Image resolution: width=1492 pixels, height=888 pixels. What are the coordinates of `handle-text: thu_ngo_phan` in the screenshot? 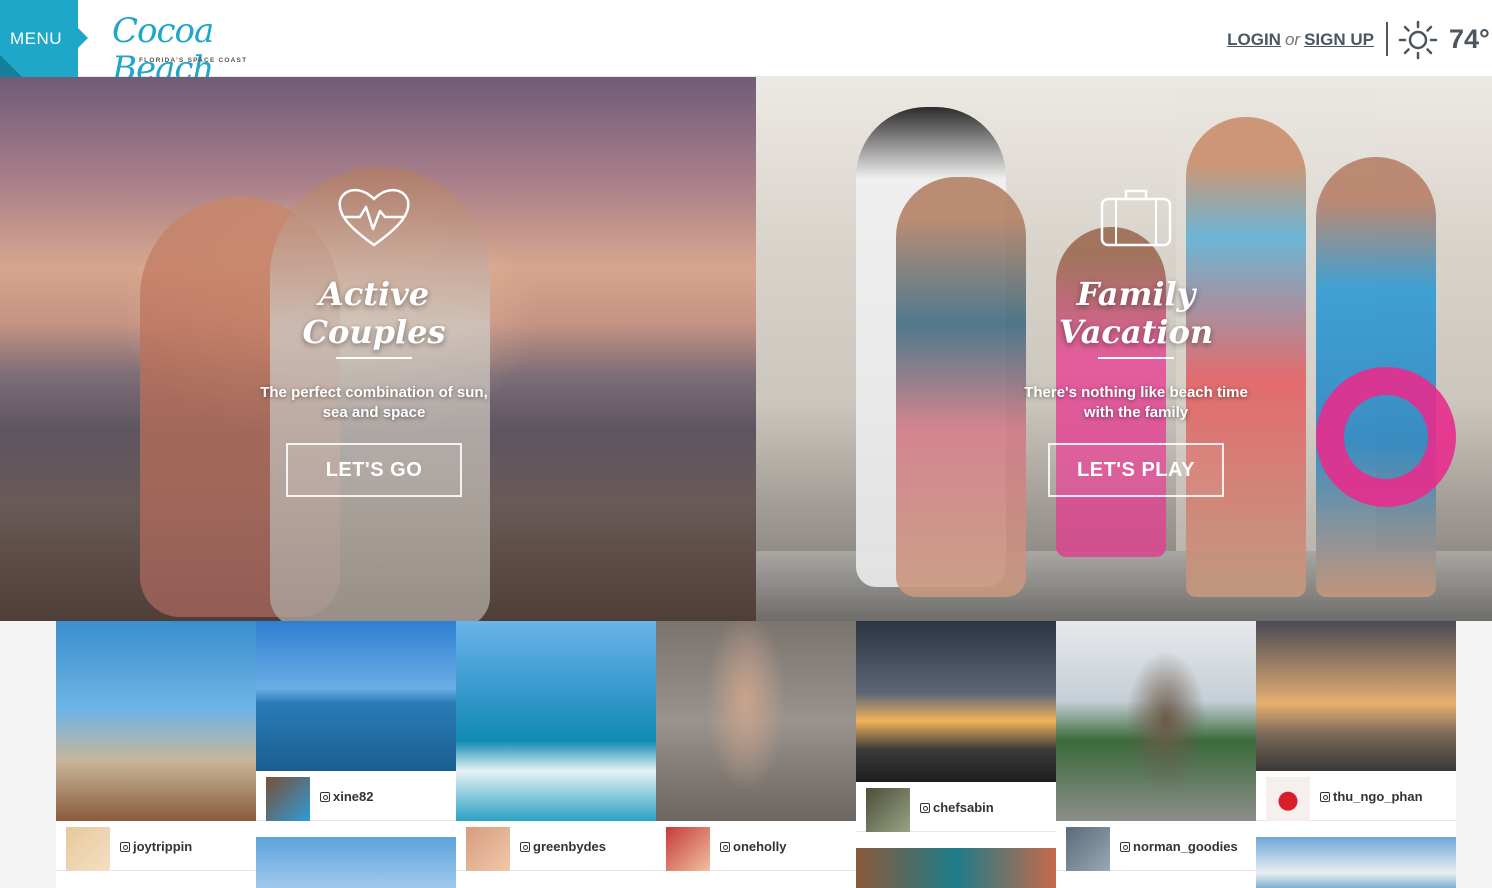 It's located at (1378, 796).